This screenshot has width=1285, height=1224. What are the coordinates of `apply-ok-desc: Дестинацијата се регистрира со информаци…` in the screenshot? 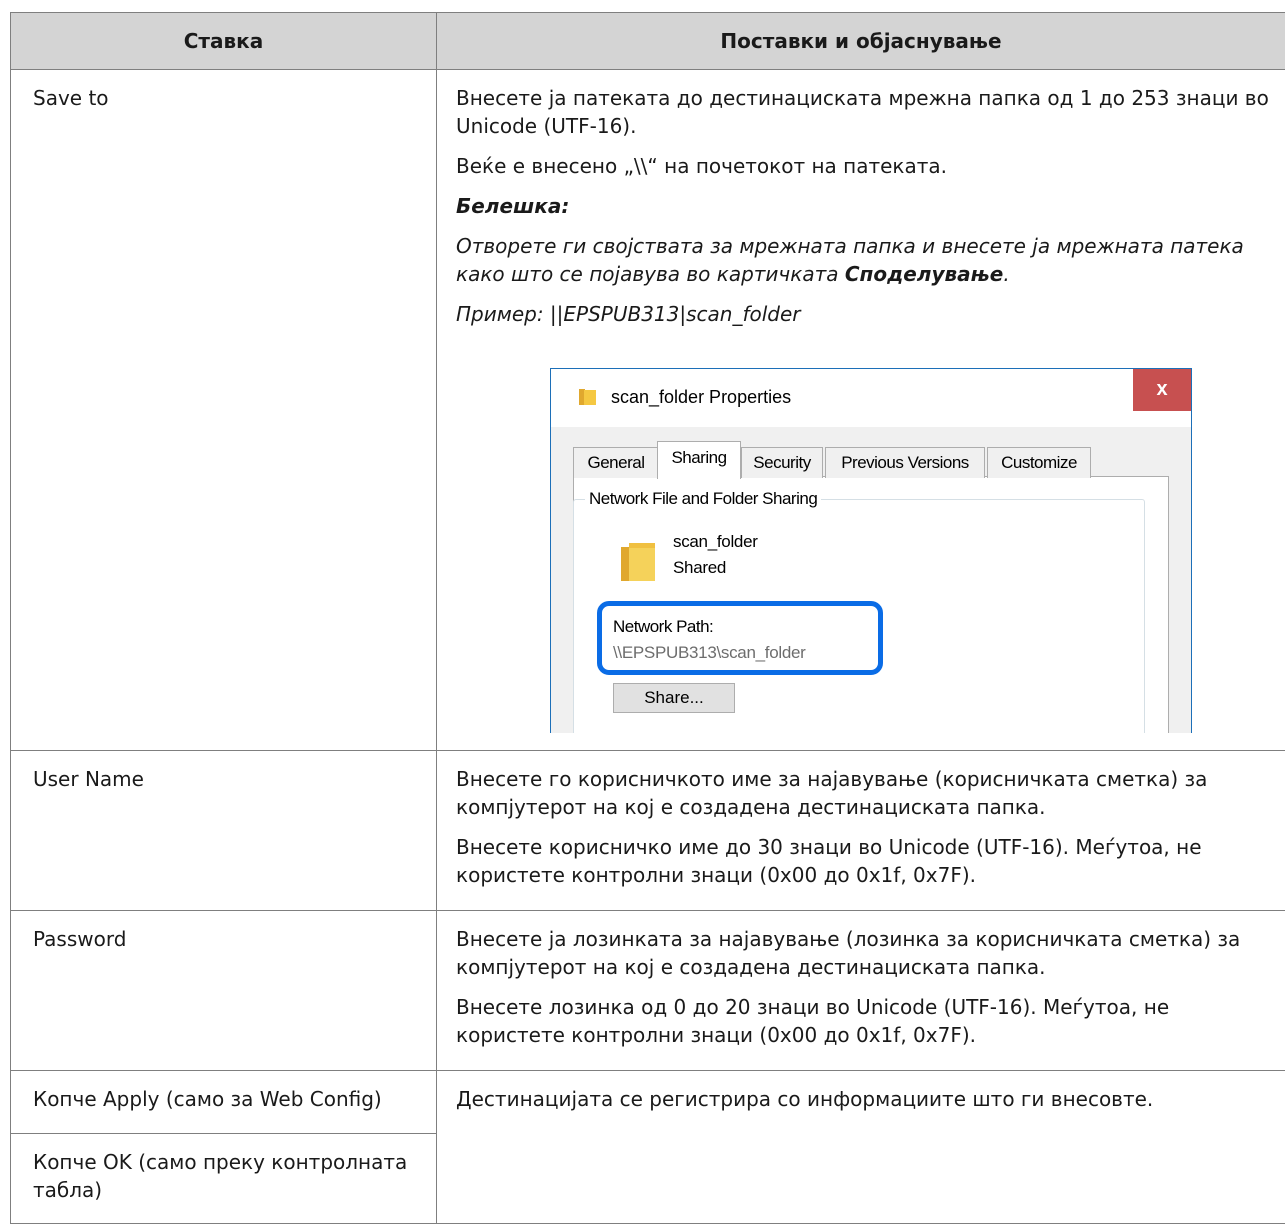 It's located at (864, 1099).